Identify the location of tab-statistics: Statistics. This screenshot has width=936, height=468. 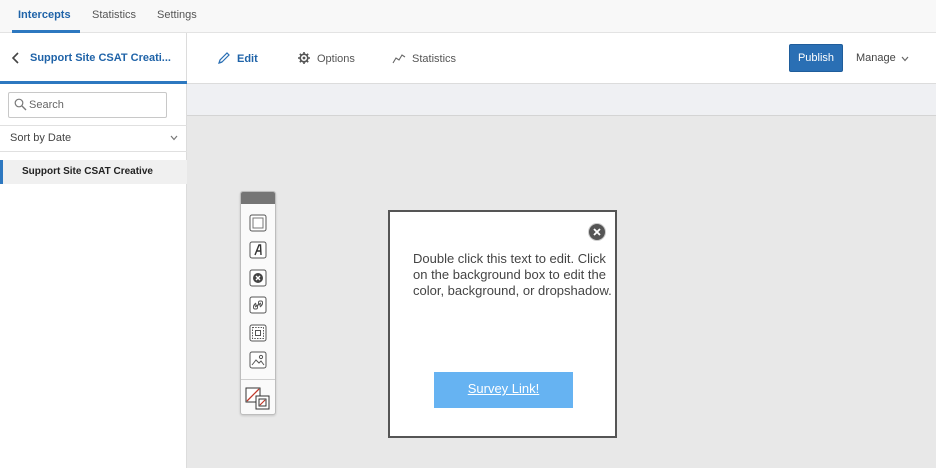
(114, 15).